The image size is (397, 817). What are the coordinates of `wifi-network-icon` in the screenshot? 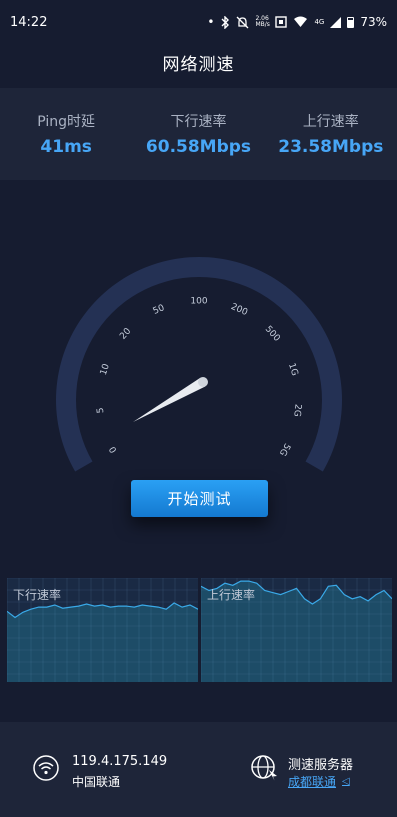 It's located at (46, 770).